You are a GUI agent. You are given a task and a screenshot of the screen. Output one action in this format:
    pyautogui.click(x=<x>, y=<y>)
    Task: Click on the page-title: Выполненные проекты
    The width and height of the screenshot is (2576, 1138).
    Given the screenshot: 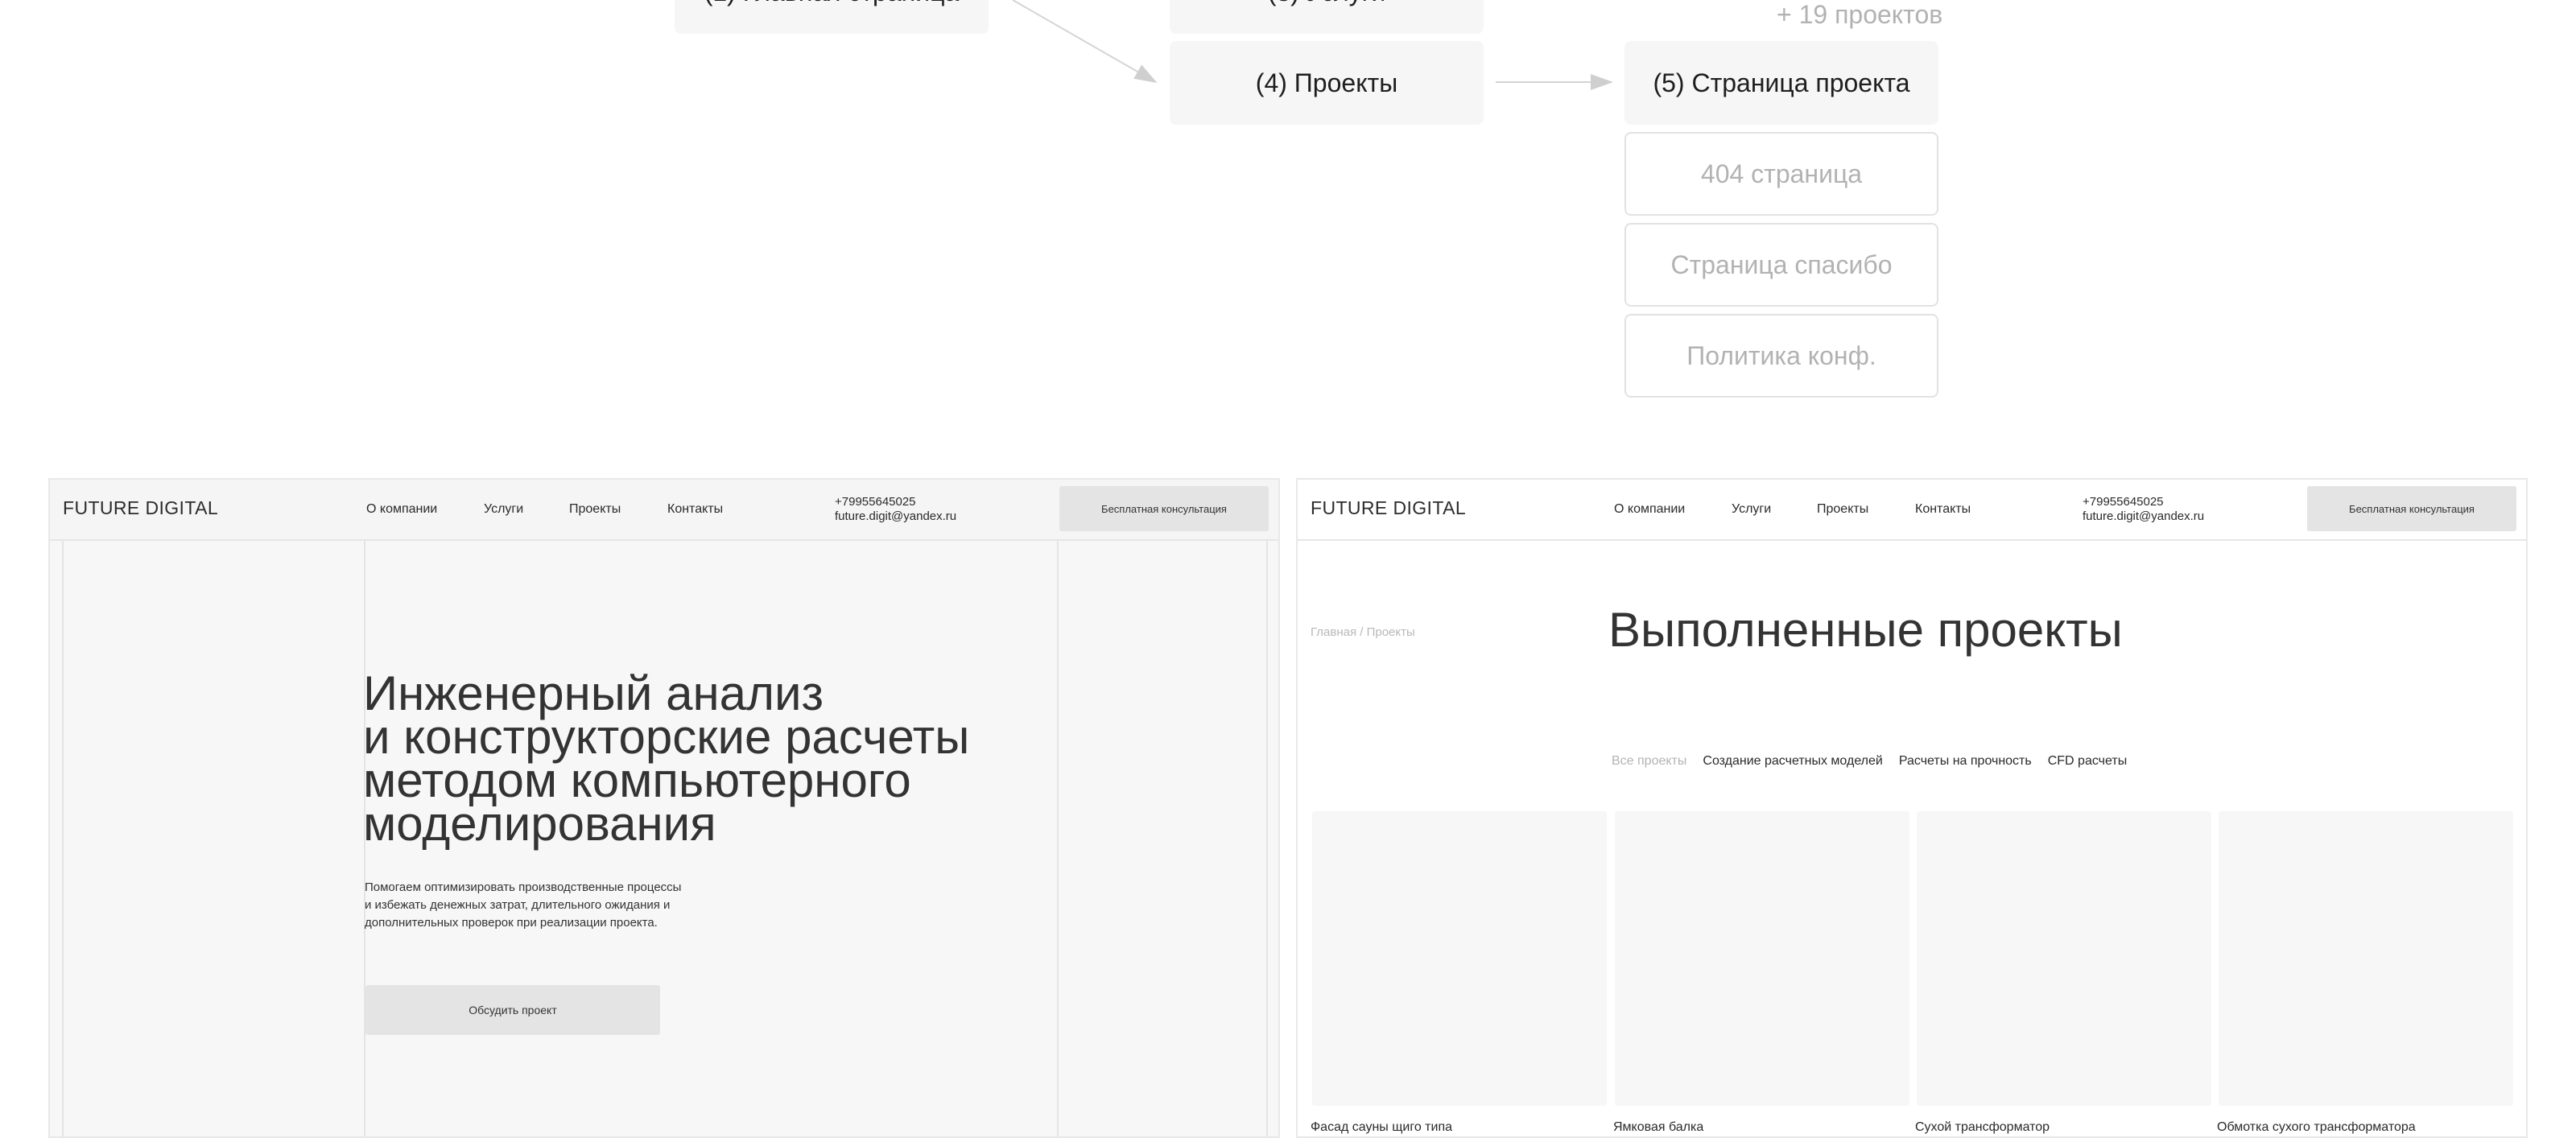 What is the action you would take?
    pyautogui.click(x=1865, y=630)
    